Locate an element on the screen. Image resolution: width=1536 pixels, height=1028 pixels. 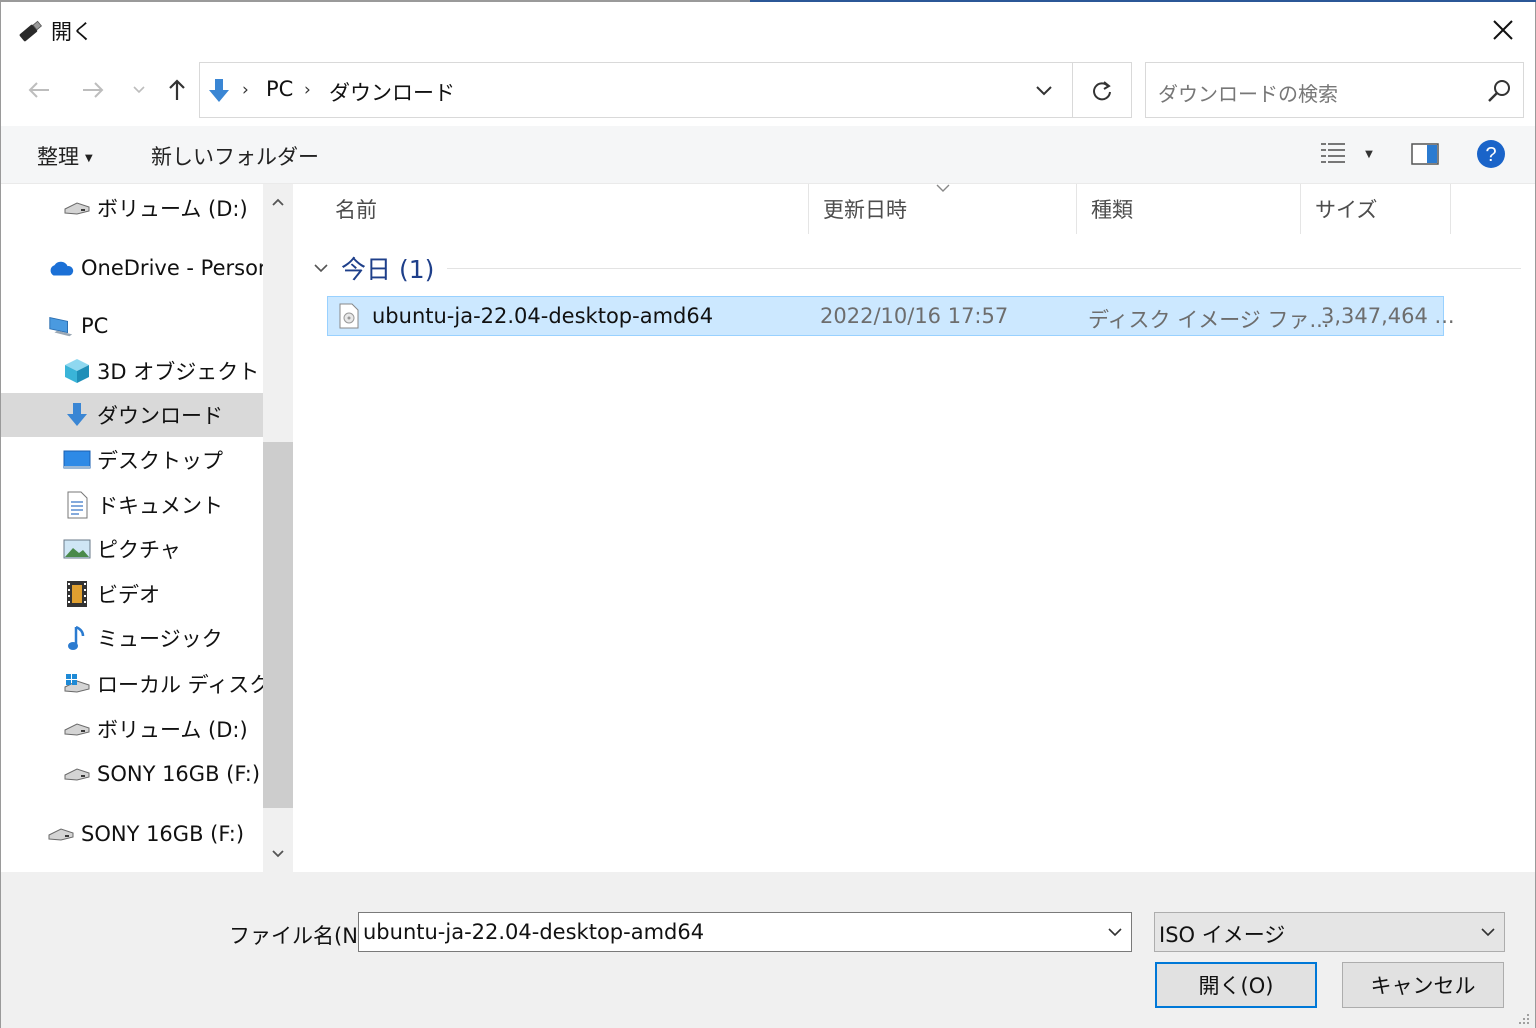
navigation-scrollbar is located at coordinates (278, 528).